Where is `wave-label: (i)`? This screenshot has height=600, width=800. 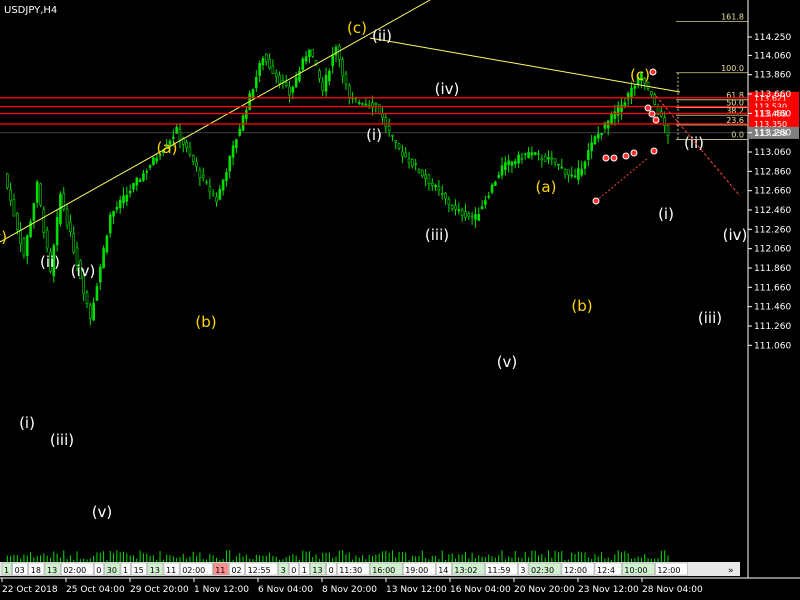
wave-label: (i) is located at coordinates (666, 214).